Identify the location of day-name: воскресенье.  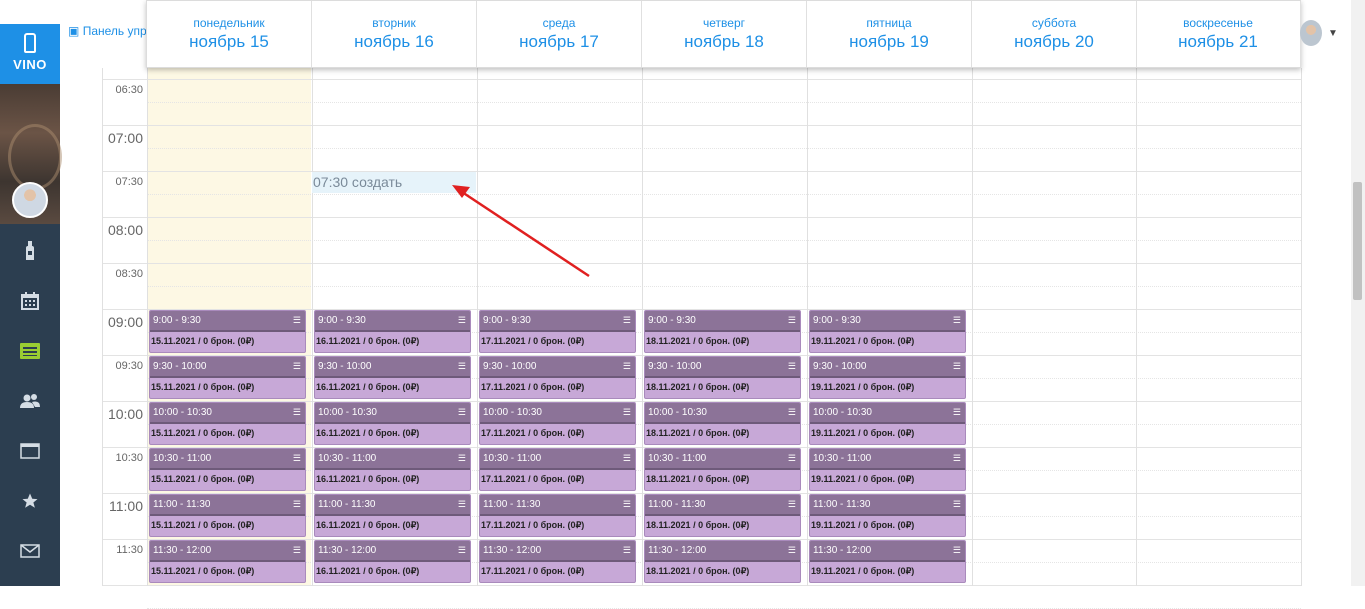
(1218, 23).